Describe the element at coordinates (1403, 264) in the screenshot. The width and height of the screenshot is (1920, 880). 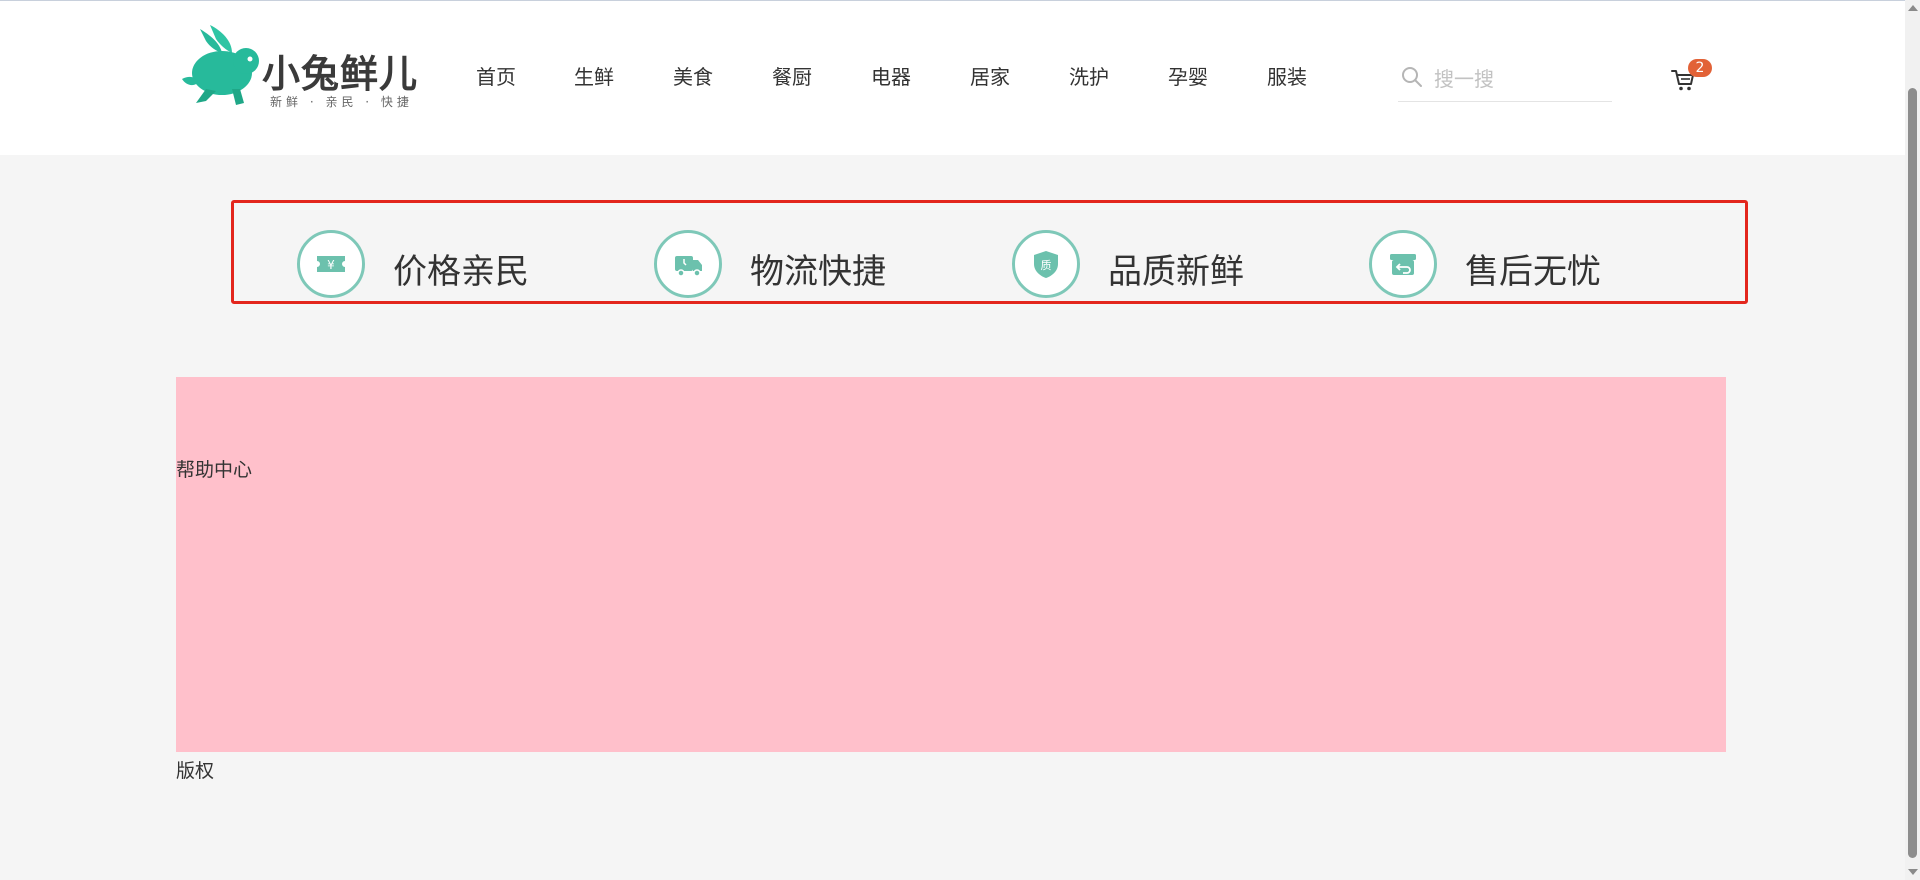
I see `return-box-icon` at that location.